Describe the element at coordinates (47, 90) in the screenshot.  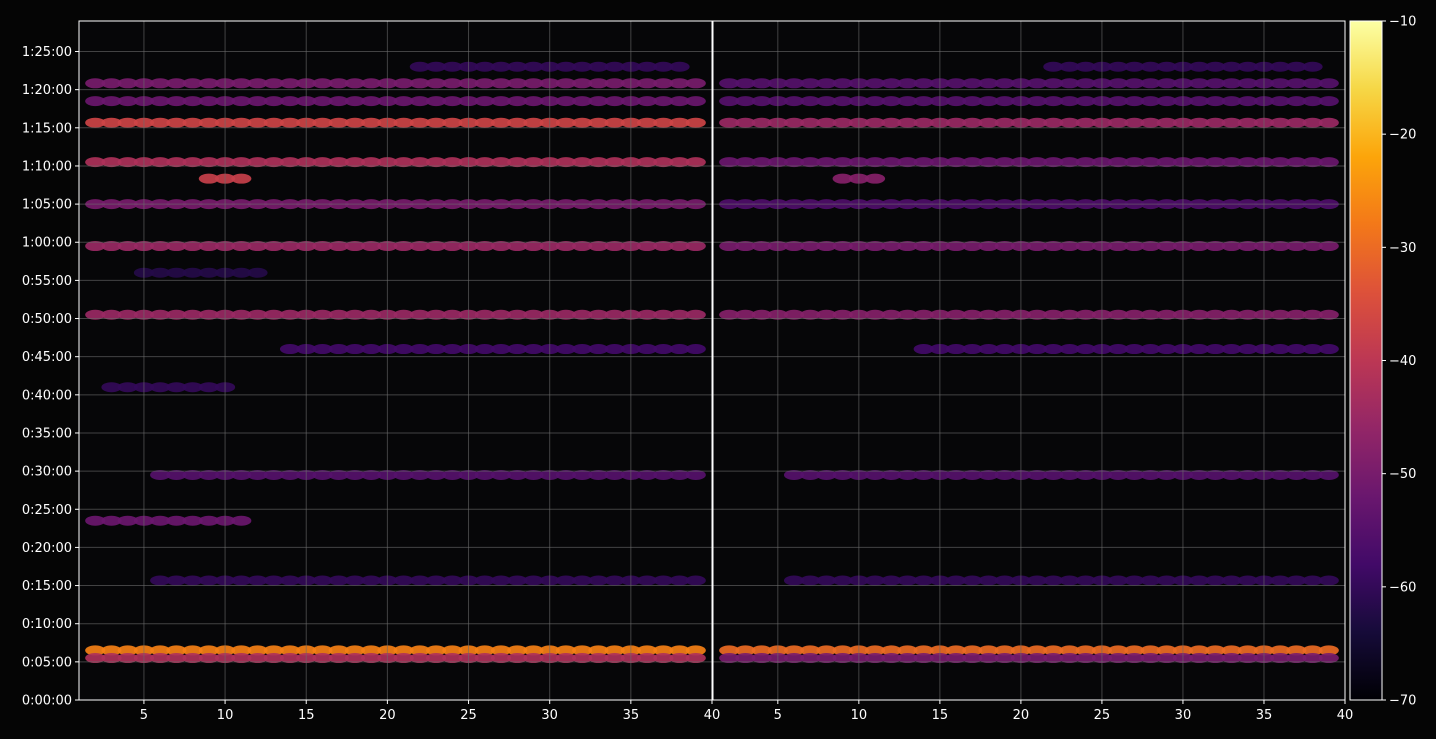
I see `y-tick-label: 1:20:00` at that location.